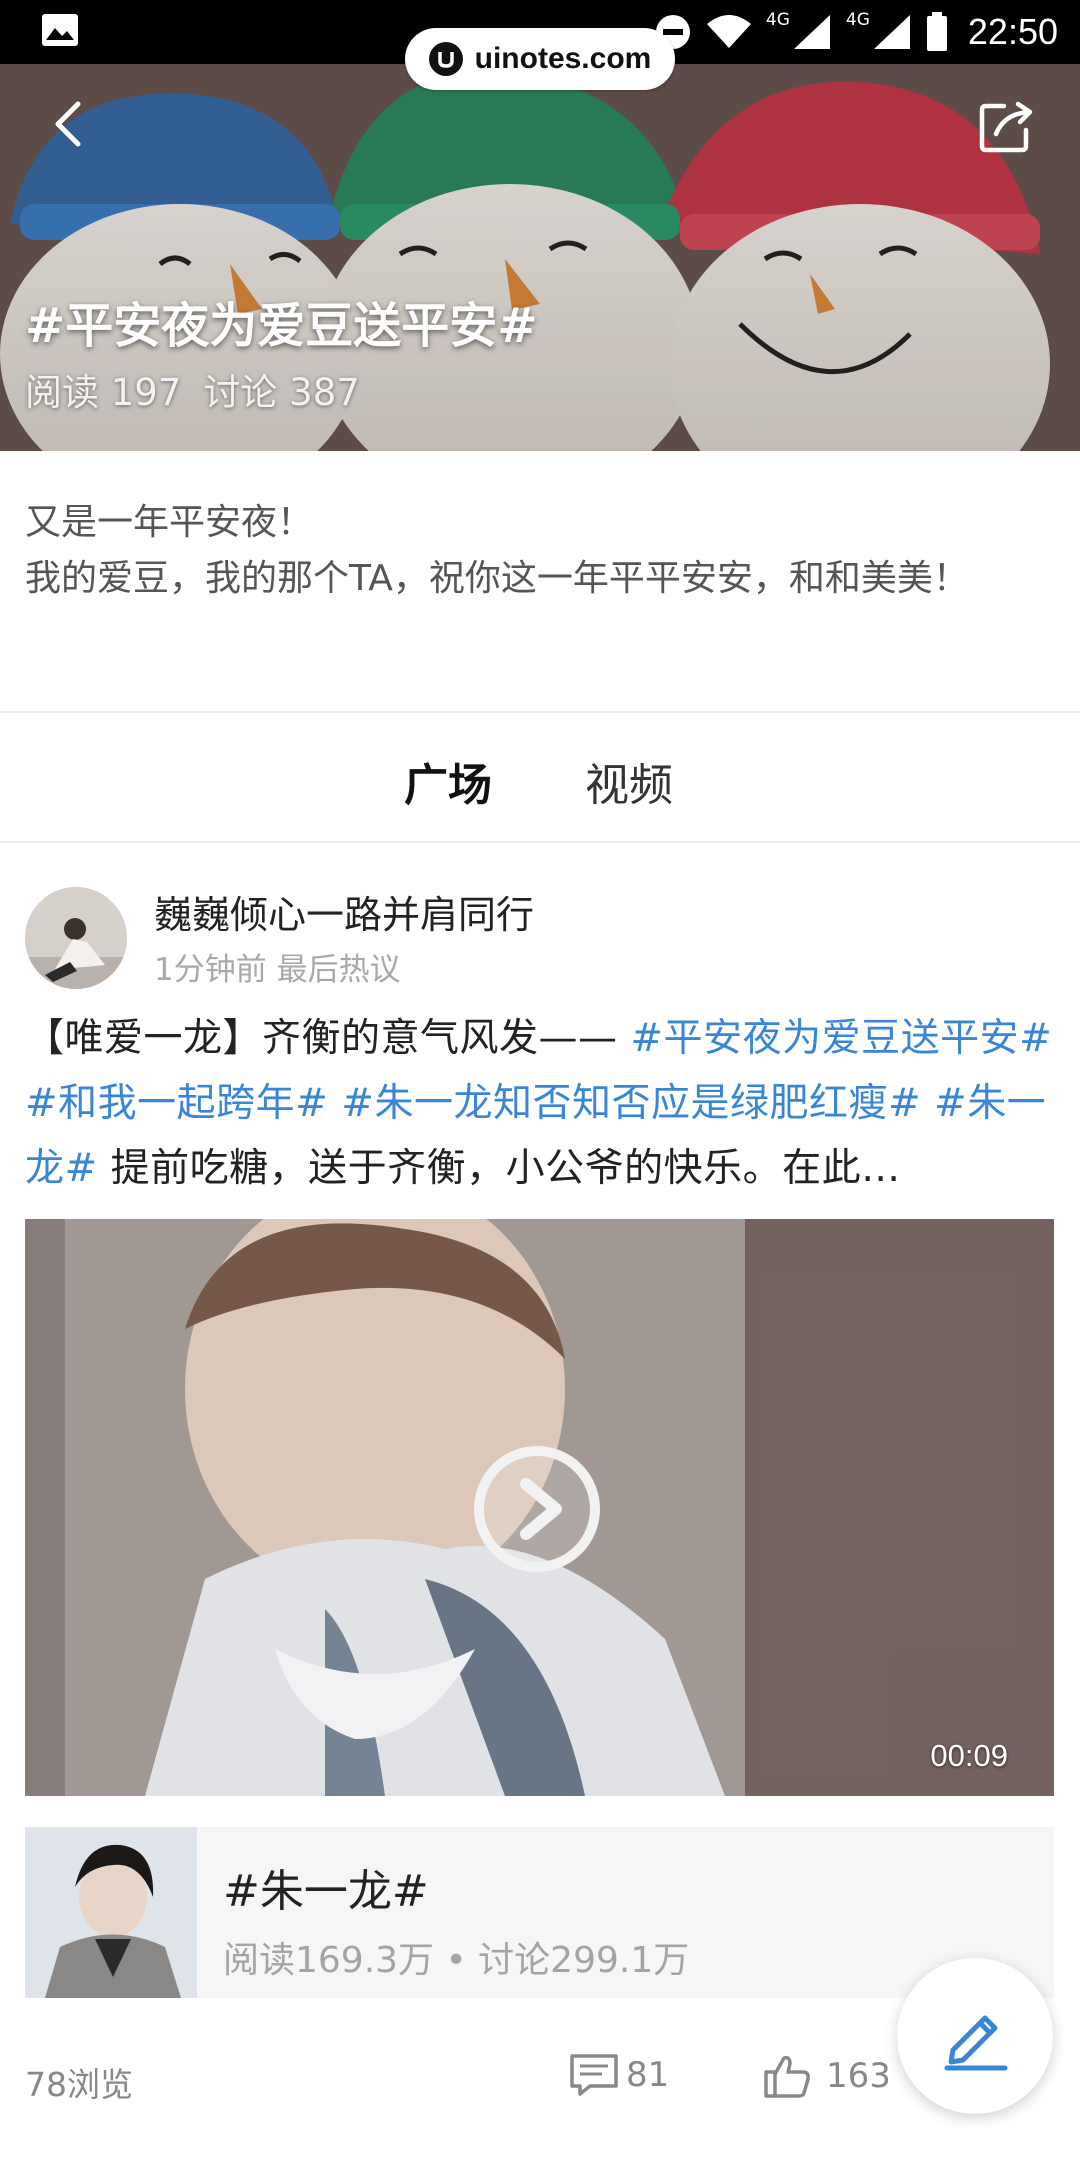  Describe the element at coordinates (344, 911) in the screenshot. I see `author-name: 巍巍倾心一路并肩同行` at that location.